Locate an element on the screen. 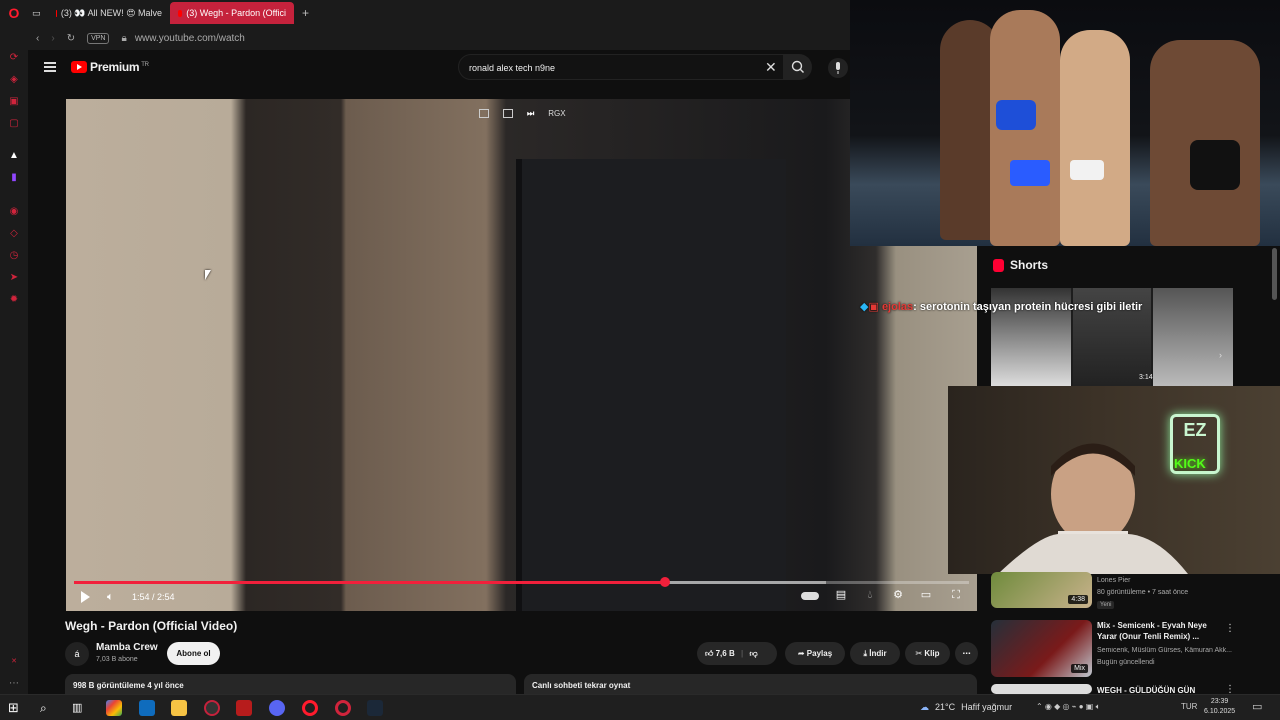 This screenshot has height=720, width=1280. download-button: ⤓ İndir is located at coordinates (875, 653).